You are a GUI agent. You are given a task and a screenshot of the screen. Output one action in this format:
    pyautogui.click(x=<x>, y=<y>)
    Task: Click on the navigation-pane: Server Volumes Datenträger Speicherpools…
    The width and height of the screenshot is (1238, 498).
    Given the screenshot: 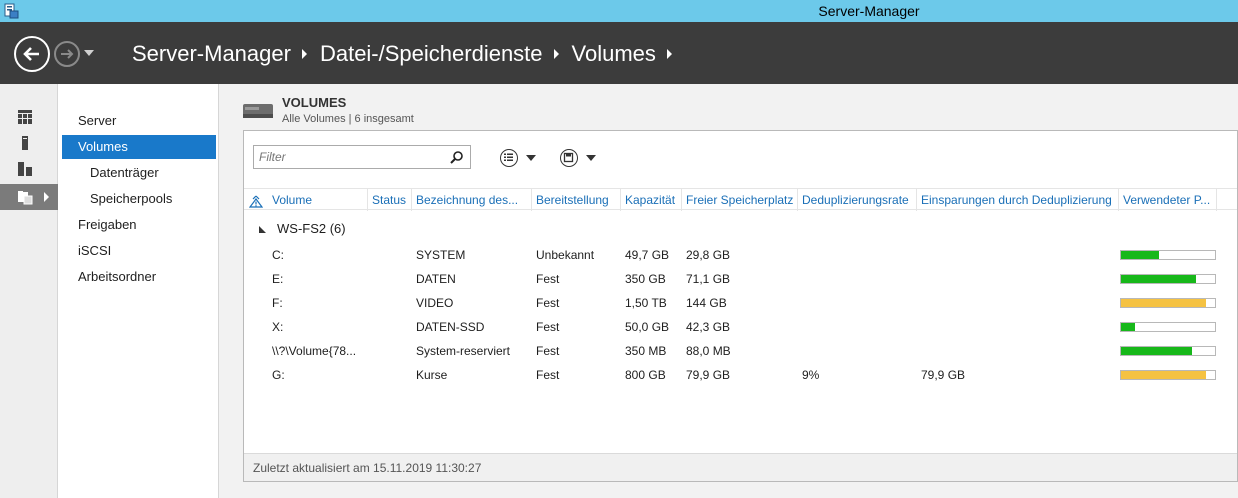 What is the action you would take?
    pyautogui.click(x=138, y=291)
    